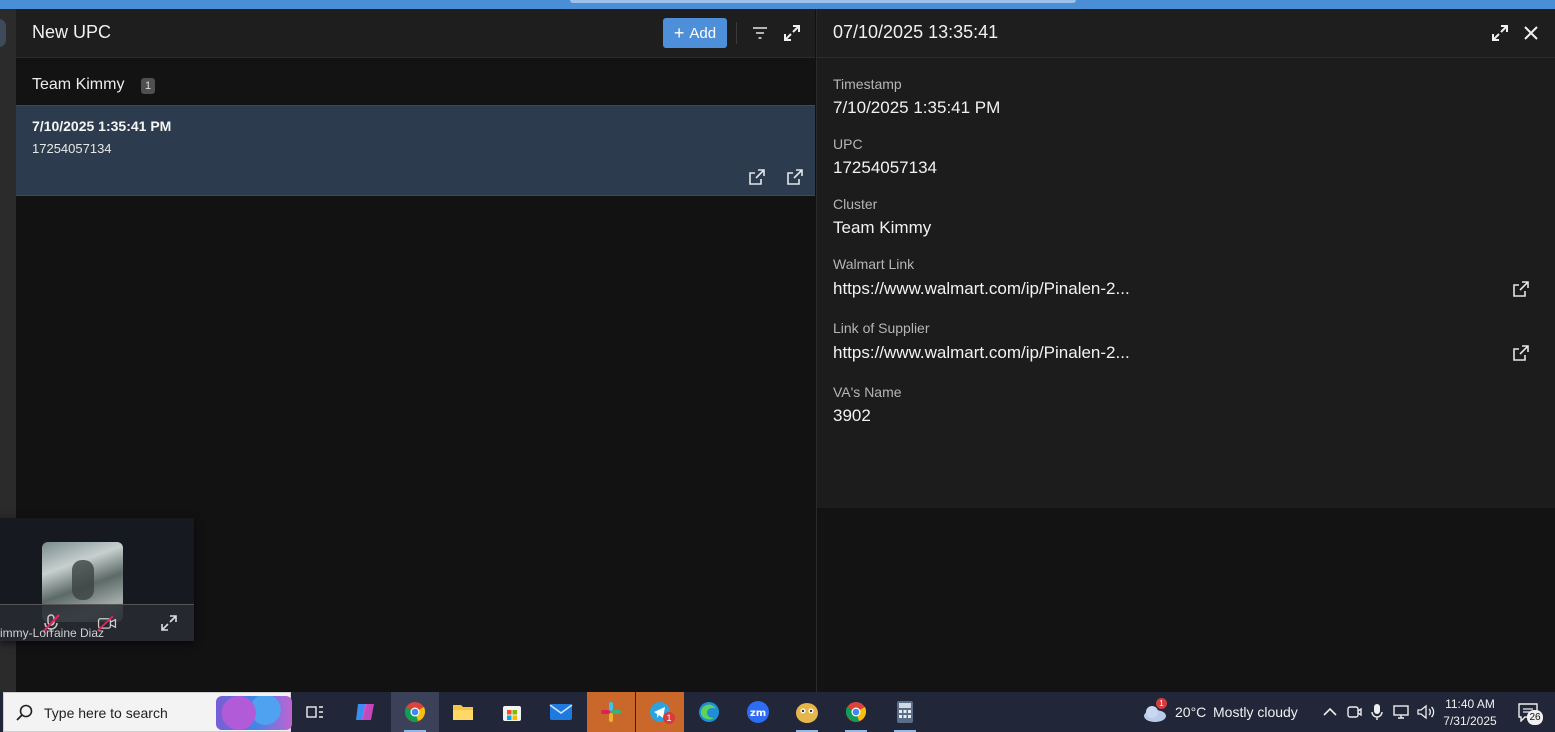  I want to click on edge-icon, so click(709, 712).